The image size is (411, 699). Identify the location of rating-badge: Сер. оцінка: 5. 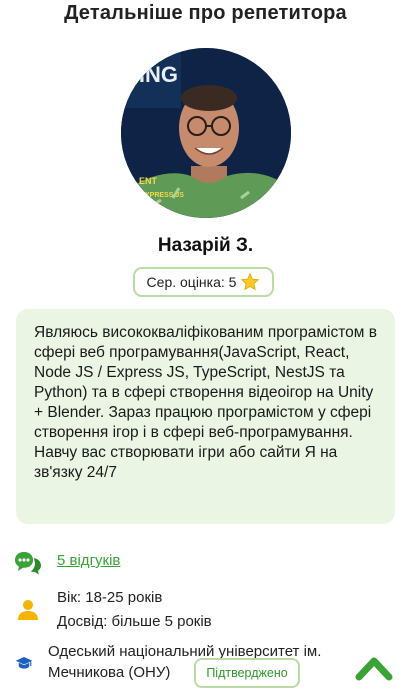
(203, 282).